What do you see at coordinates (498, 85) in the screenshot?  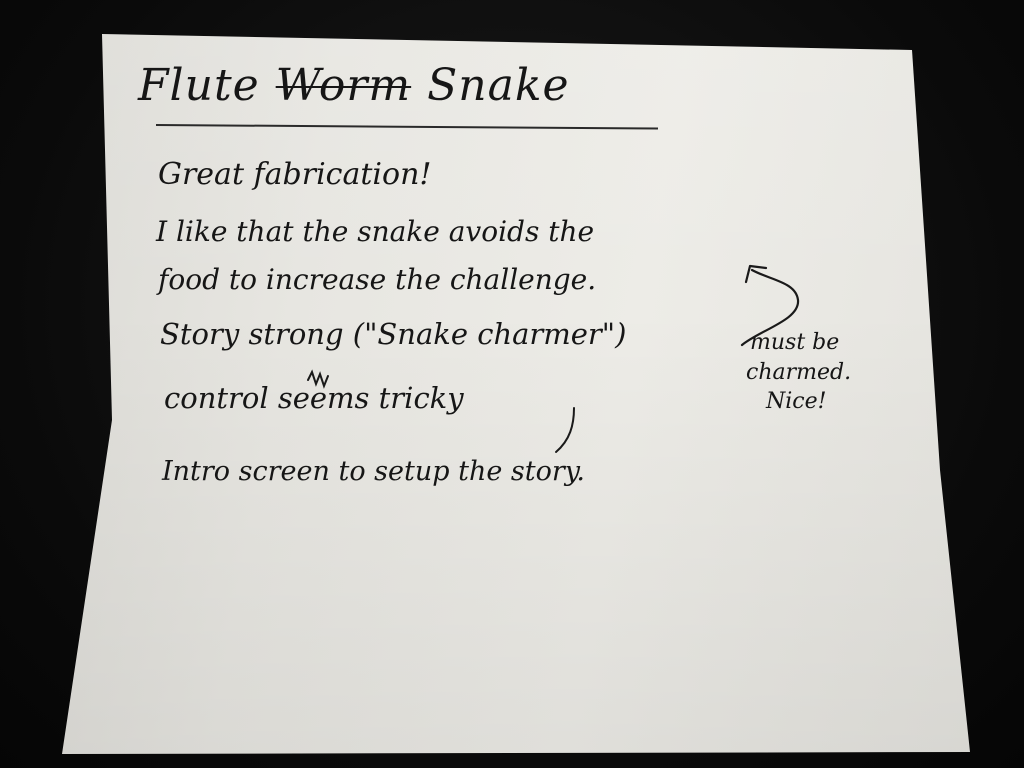 I see `title-word-snake: Snake` at bounding box center [498, 85].